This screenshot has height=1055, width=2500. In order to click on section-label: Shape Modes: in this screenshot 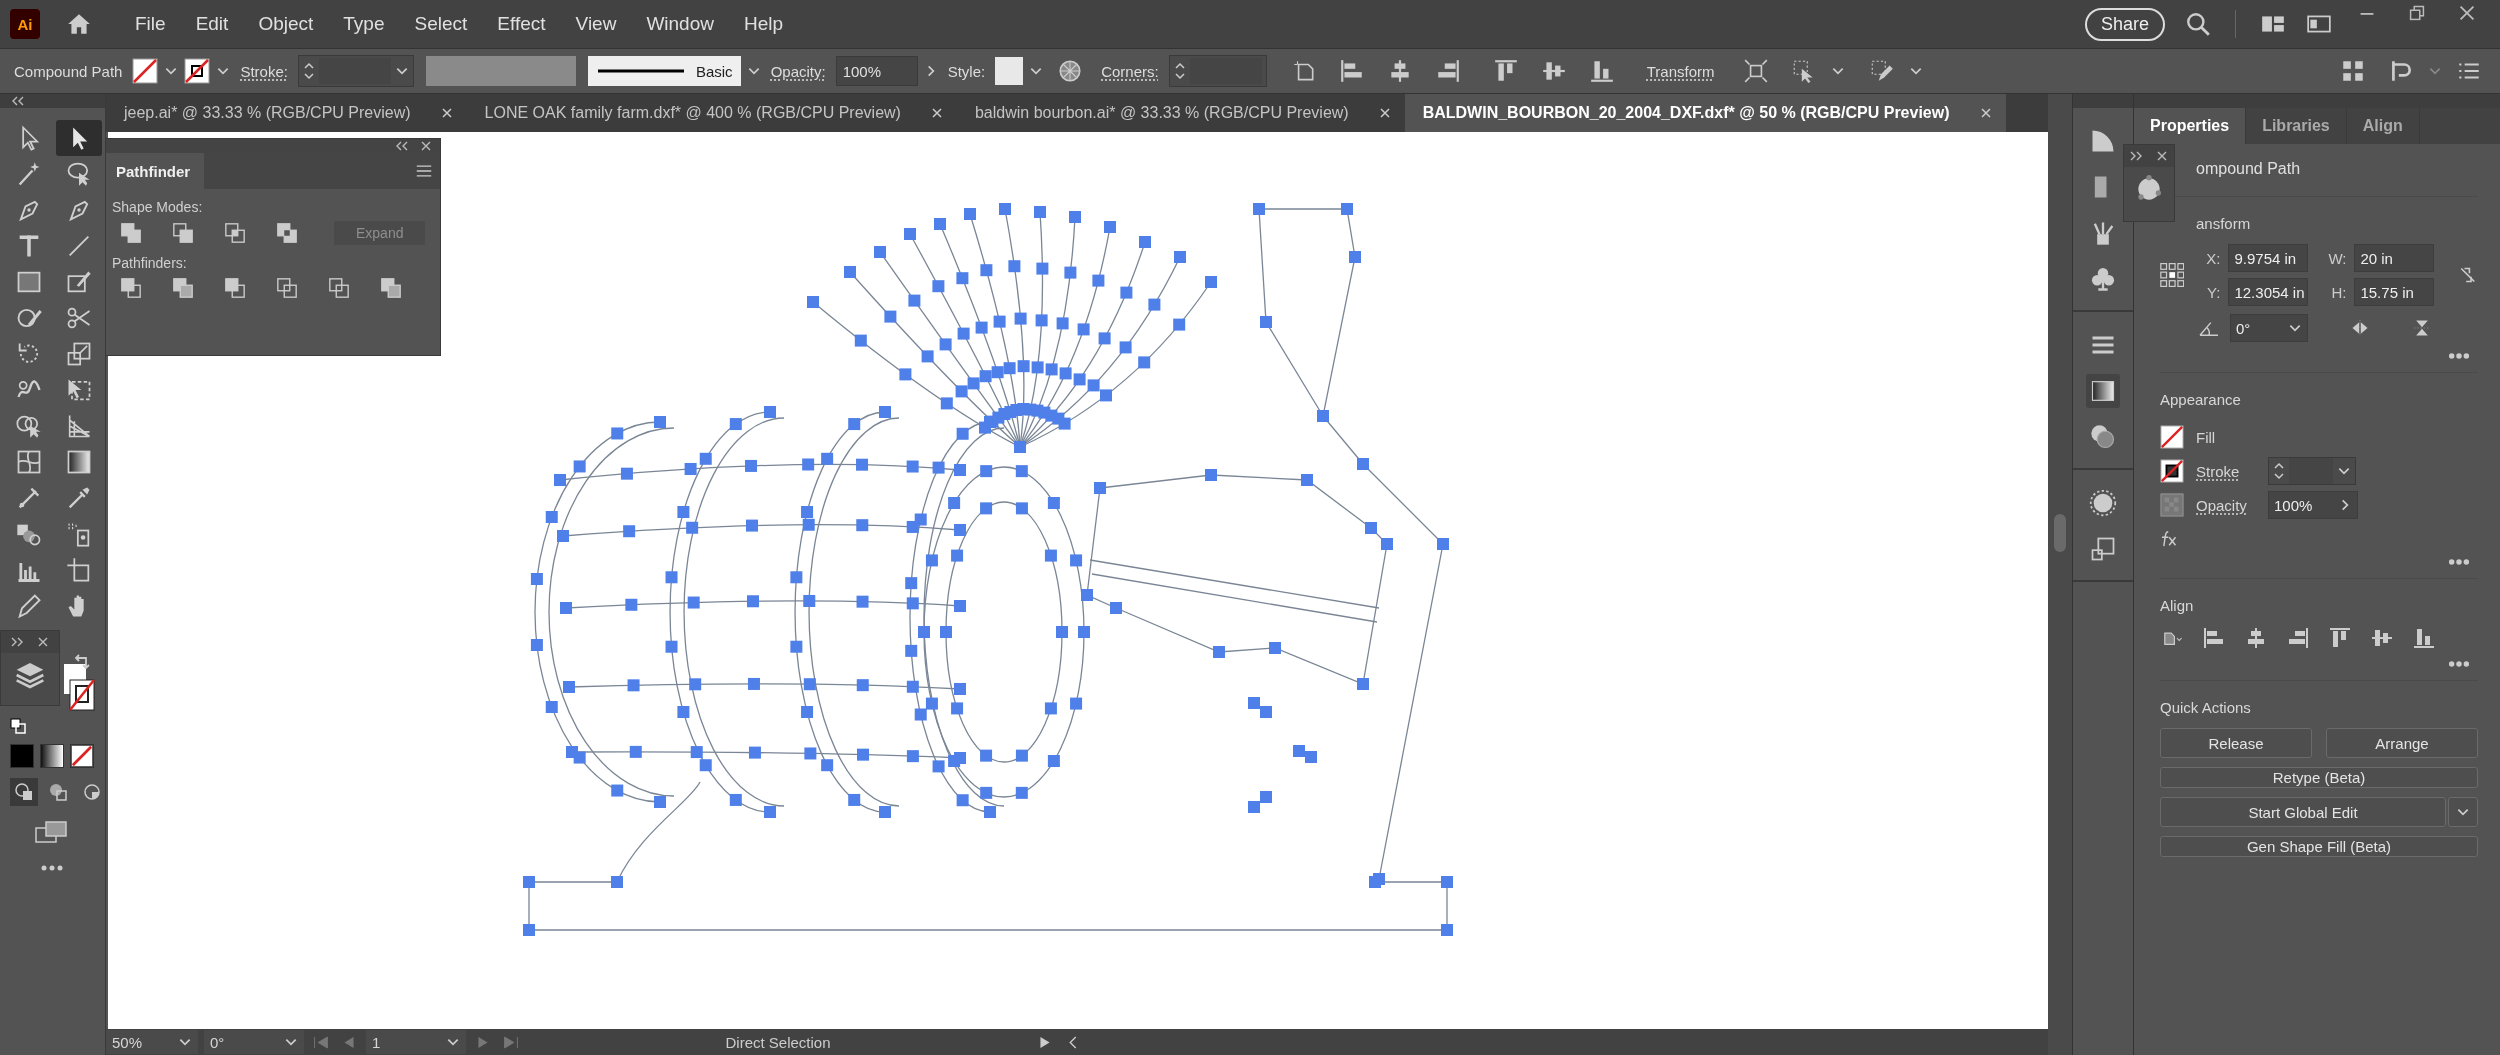, I will do `click(157, 207)`.